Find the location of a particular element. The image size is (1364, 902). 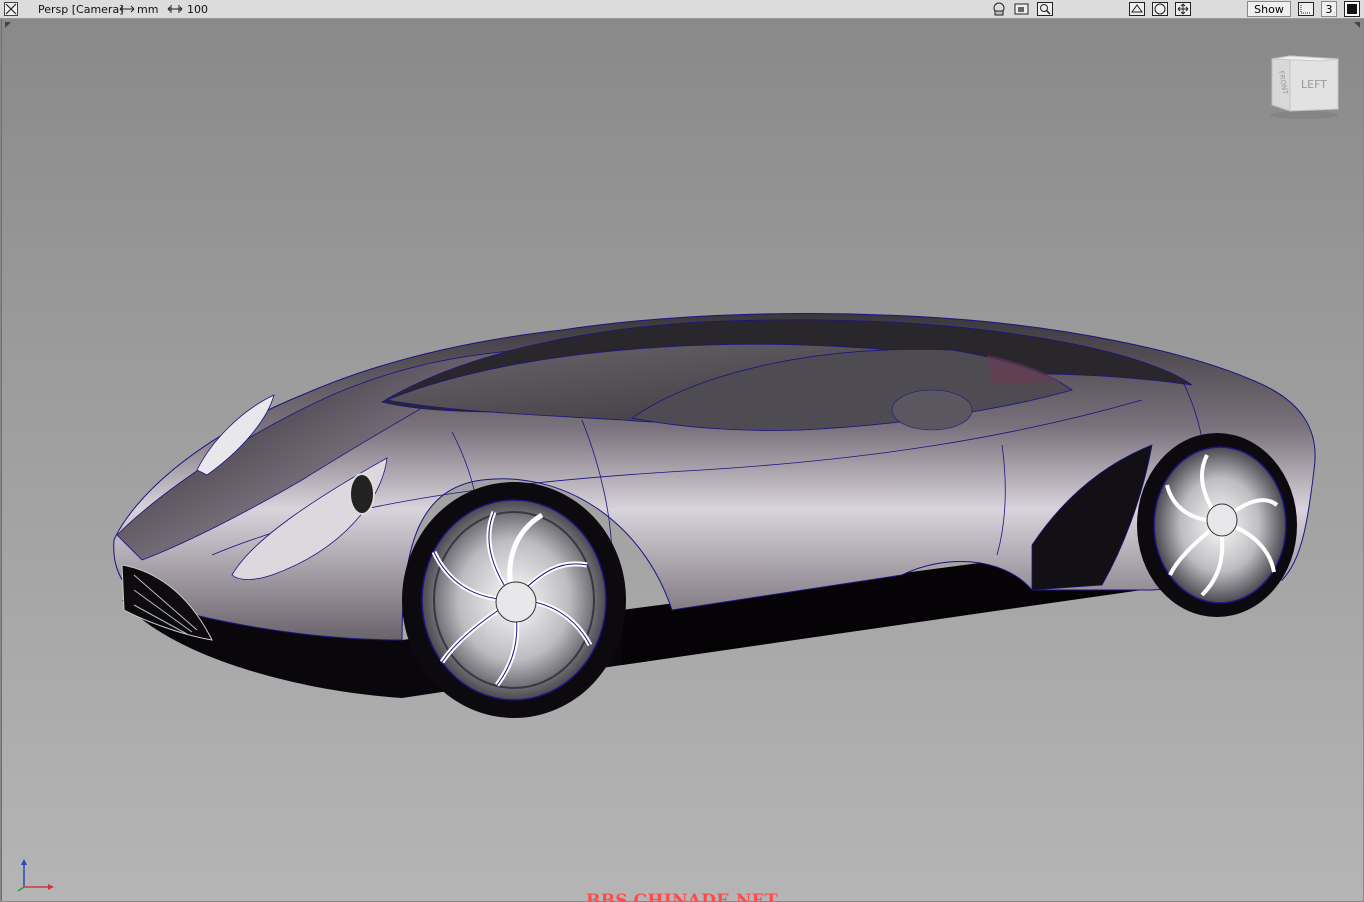

grid-icon is located at coordinates (1136, 9).